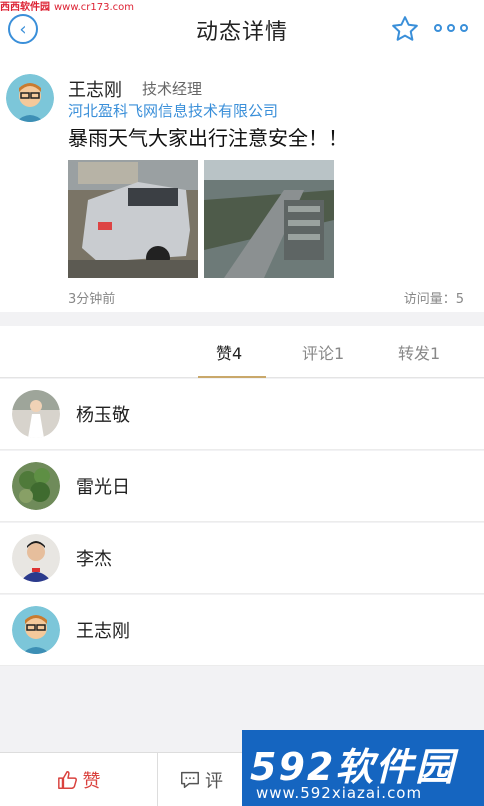 This screenshot has height=806, width=484. I want to click on watermark-logo-url: www.592xiazai.com, so click(339, 793).